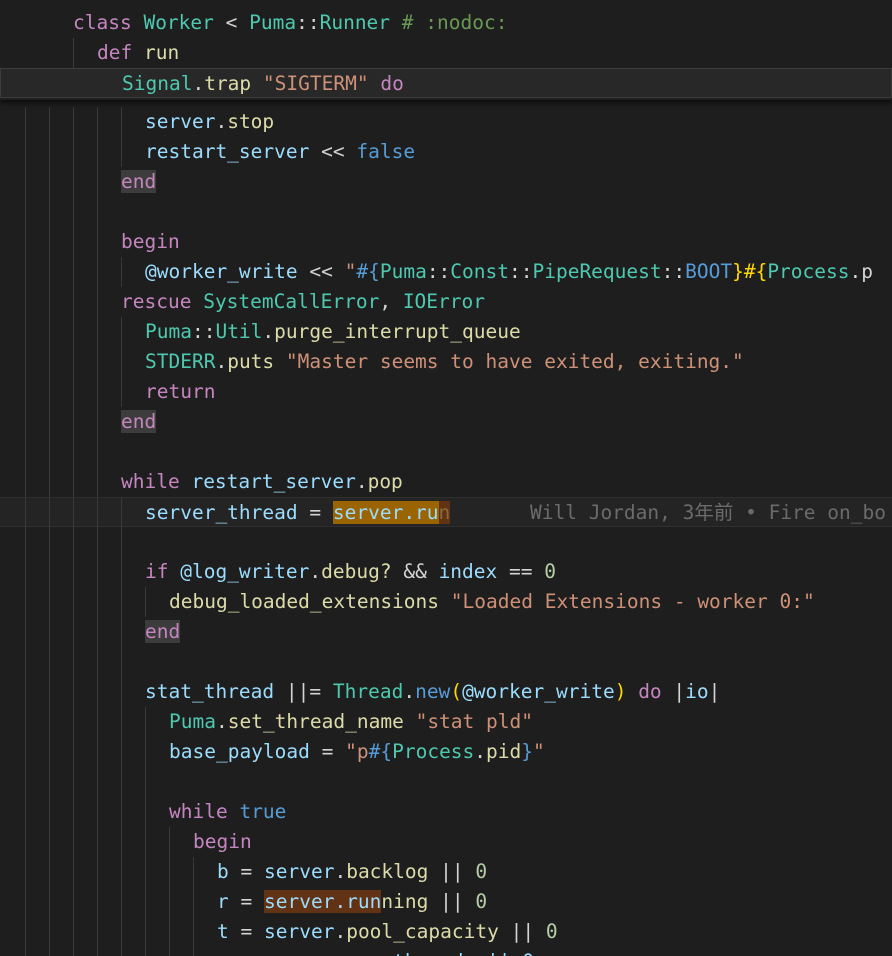 The height and width of the screenshot is (956, 892). What do you see at coordinates (263, 811) in the screenshot?
I see `literal: true` at bounding box center [263, 811].